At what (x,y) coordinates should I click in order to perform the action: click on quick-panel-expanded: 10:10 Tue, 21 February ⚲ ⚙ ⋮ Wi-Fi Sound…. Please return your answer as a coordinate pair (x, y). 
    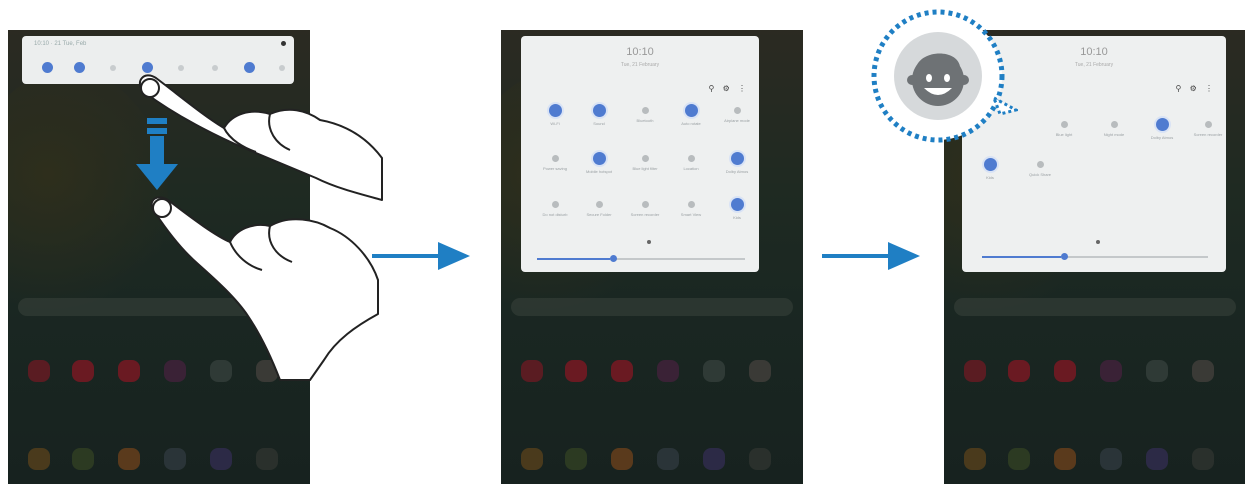
    Looking at the image, I should click on (640, 154).